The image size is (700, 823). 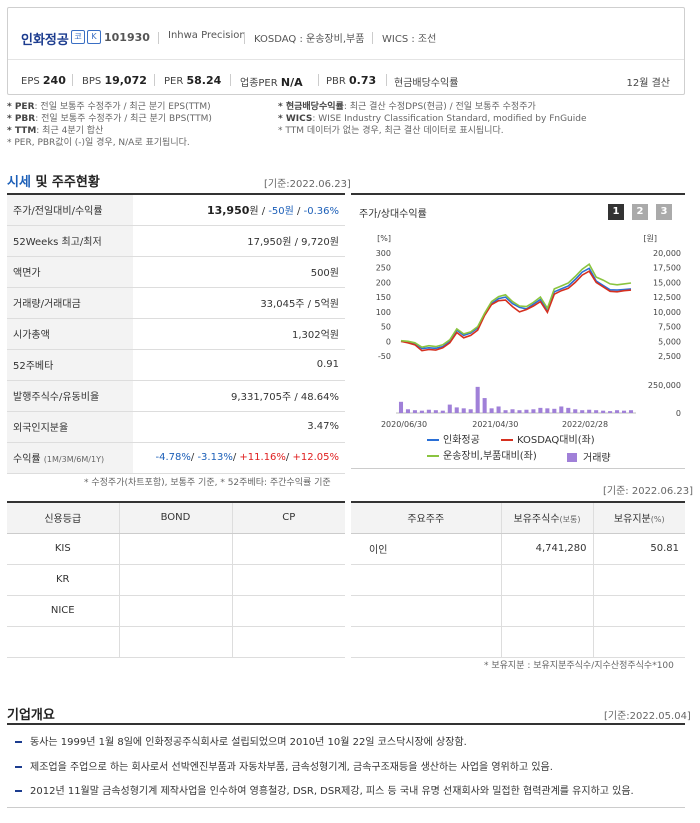 What do you see at coordinates (176, 518) in the screenshot?
I see `column-header: BOND` at bounding box center [176, 518].